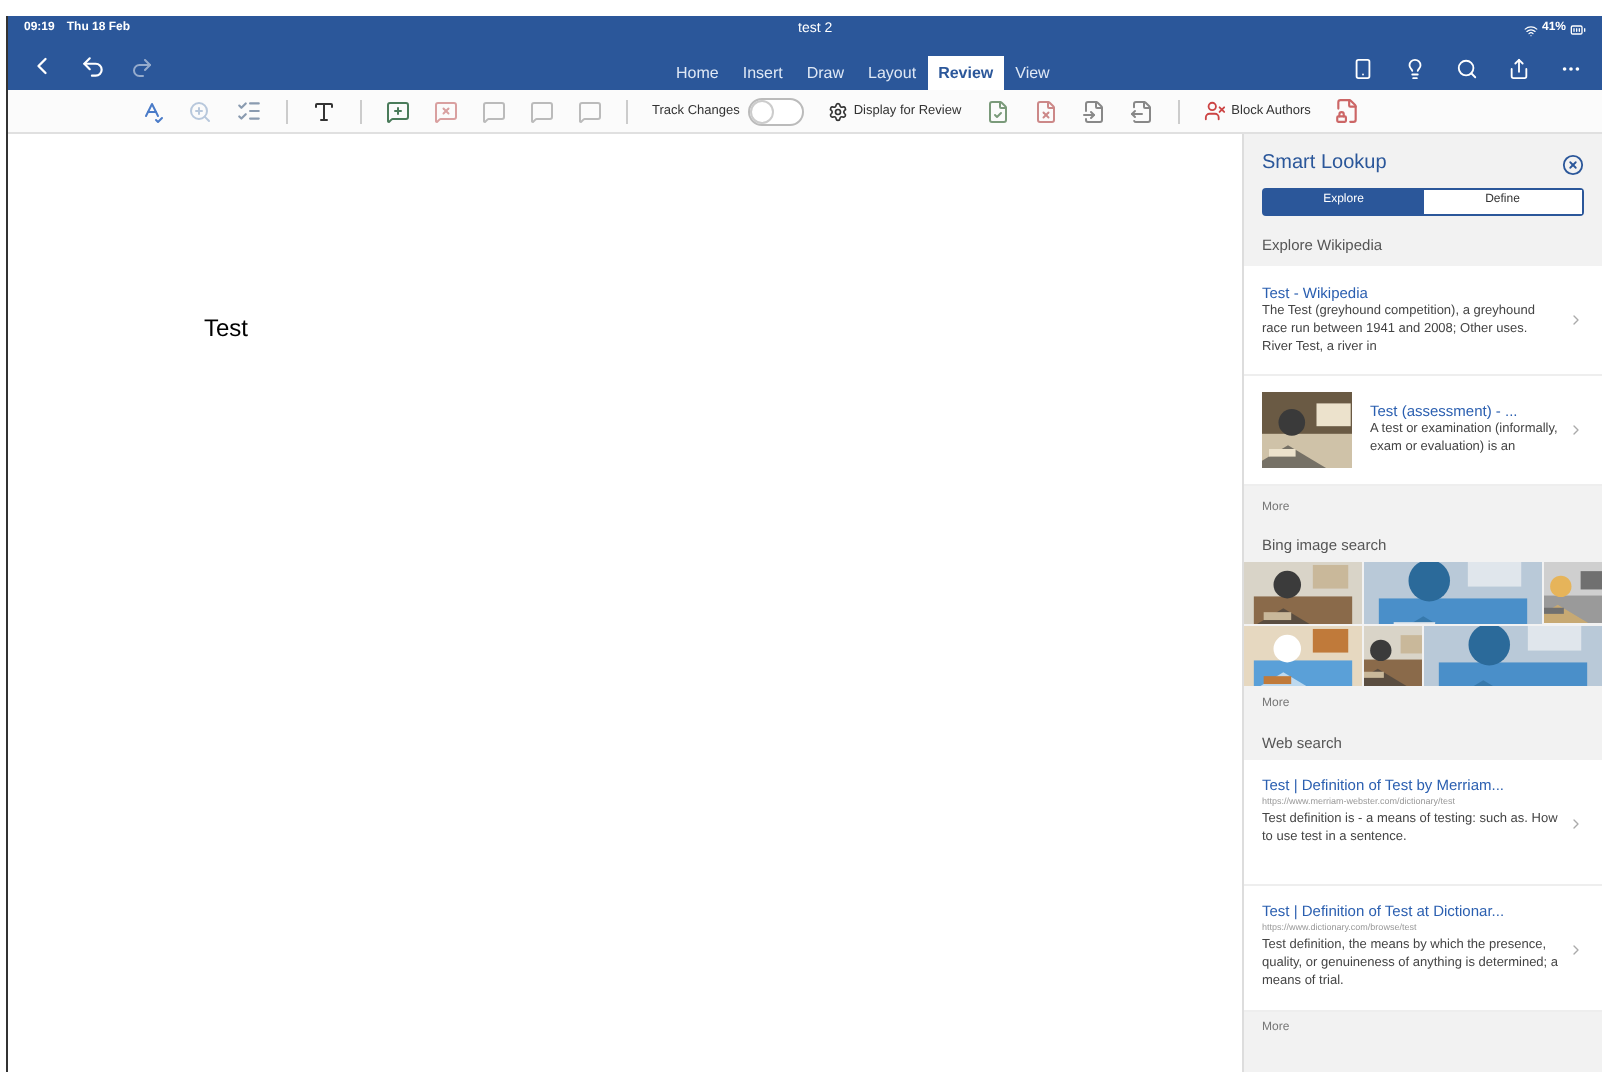  What do you see at coordinates (249, 111) in the screenshot?
I see `word-count-icon` at bounding box center [249, 111].